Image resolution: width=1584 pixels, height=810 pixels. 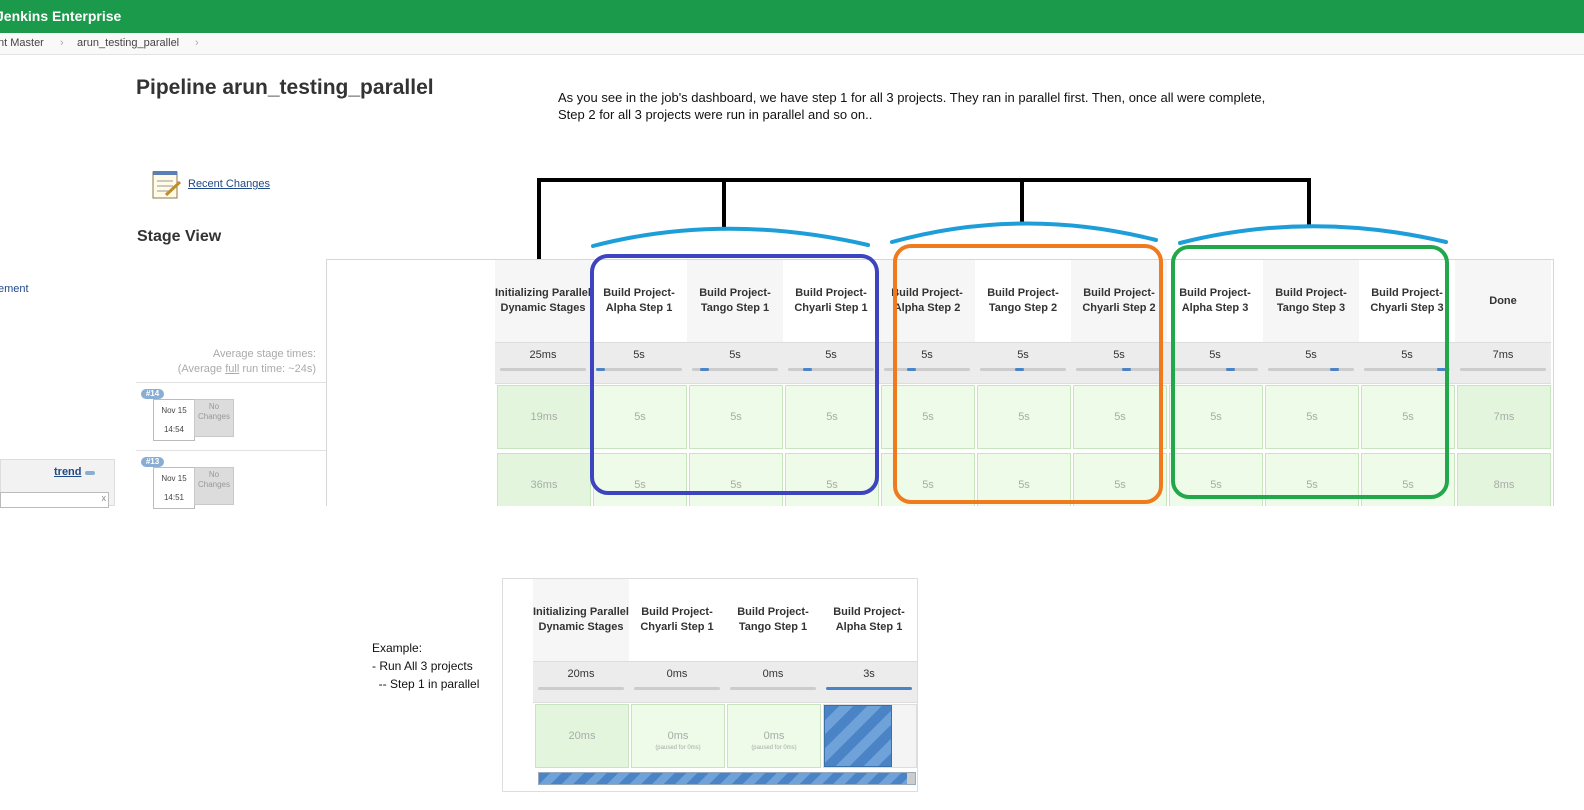 What do you see at coordinates (422, 666) in the screenshot?
I see `example-line: - Run All 3 projects` at bounding box center [422, 666].